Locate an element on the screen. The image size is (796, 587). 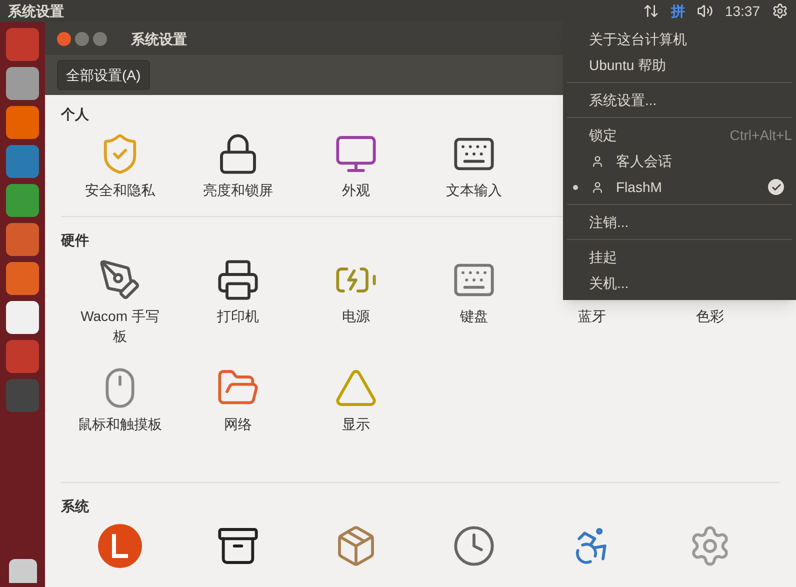
settings-item-label: 显示 is located at coordinates (356, 424).